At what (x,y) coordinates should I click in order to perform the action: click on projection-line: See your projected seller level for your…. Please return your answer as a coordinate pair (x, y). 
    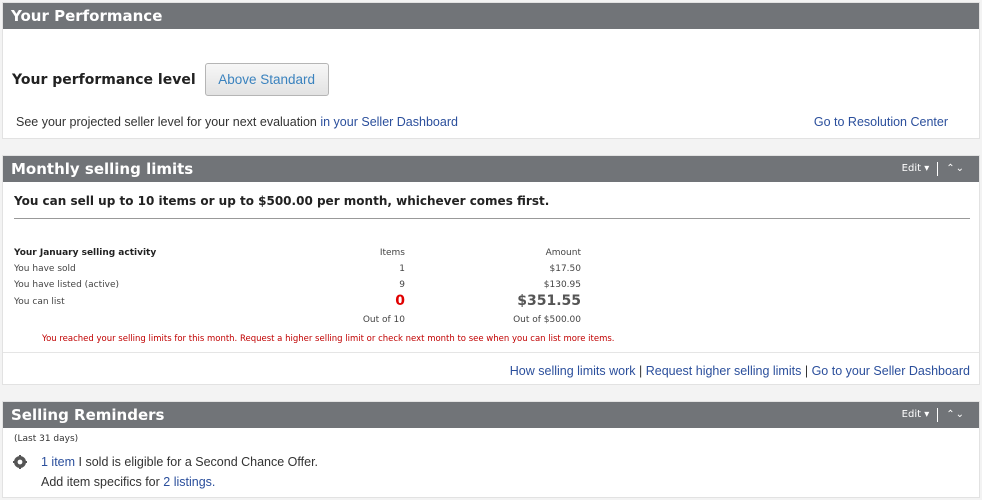
    Looking at the image, I should click on (237, 122).